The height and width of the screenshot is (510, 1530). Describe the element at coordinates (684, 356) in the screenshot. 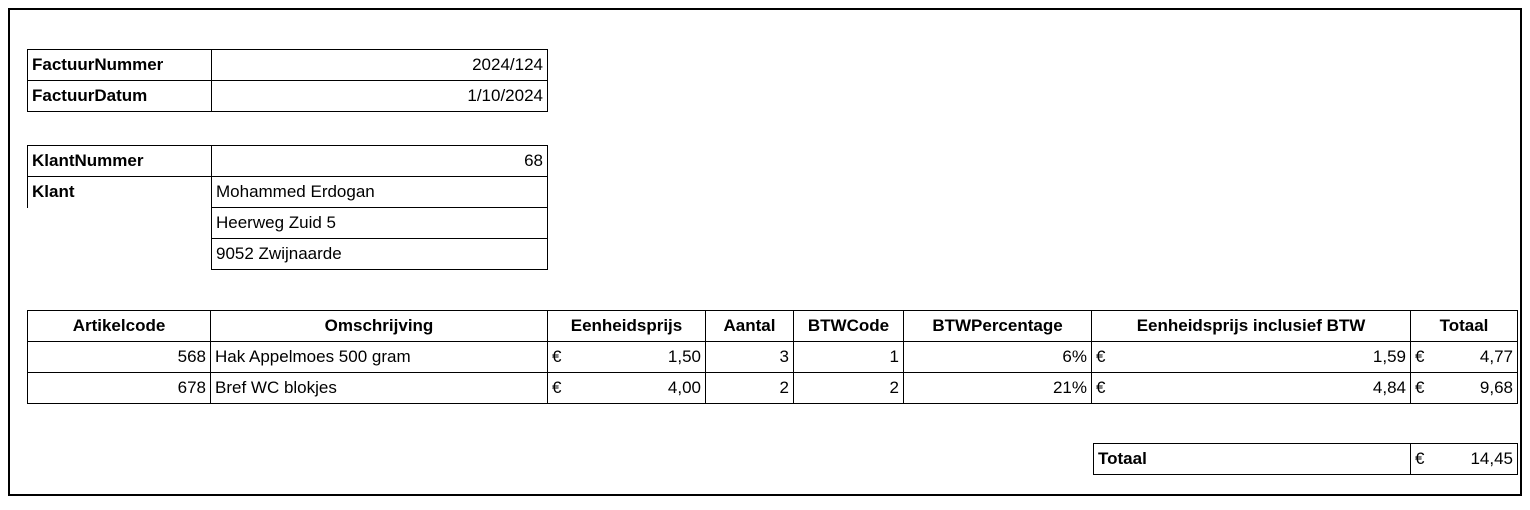

I see `unit-price: 1,50` at that location.